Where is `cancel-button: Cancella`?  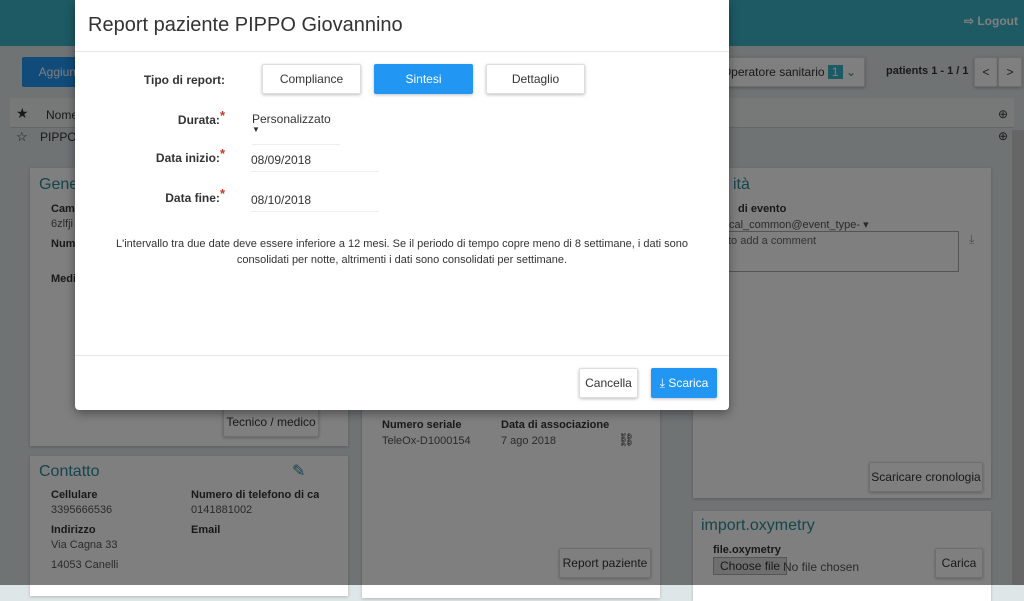 cancel-button: Cancella is located at coordinates (608, 383).